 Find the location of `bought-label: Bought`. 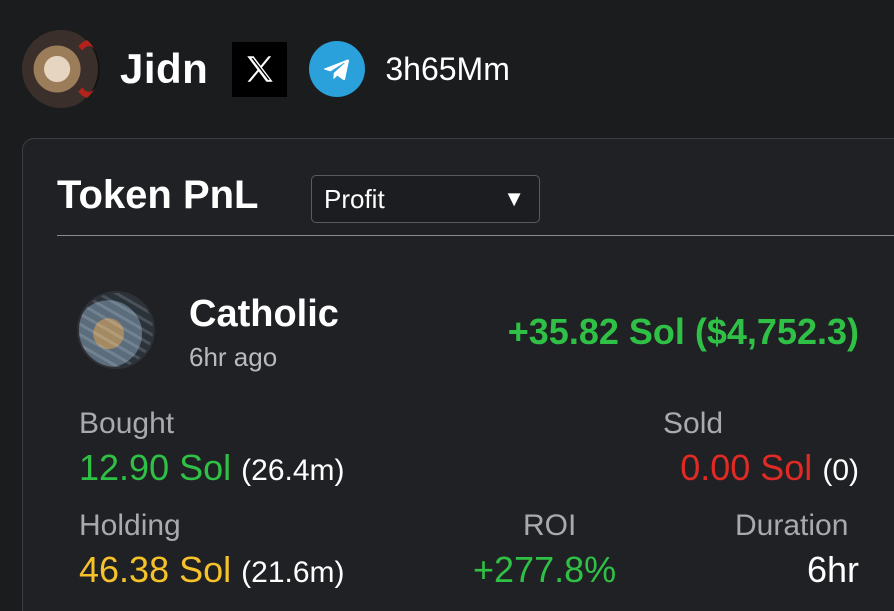

bought-label: Bought is located at coordinates (127, 423).